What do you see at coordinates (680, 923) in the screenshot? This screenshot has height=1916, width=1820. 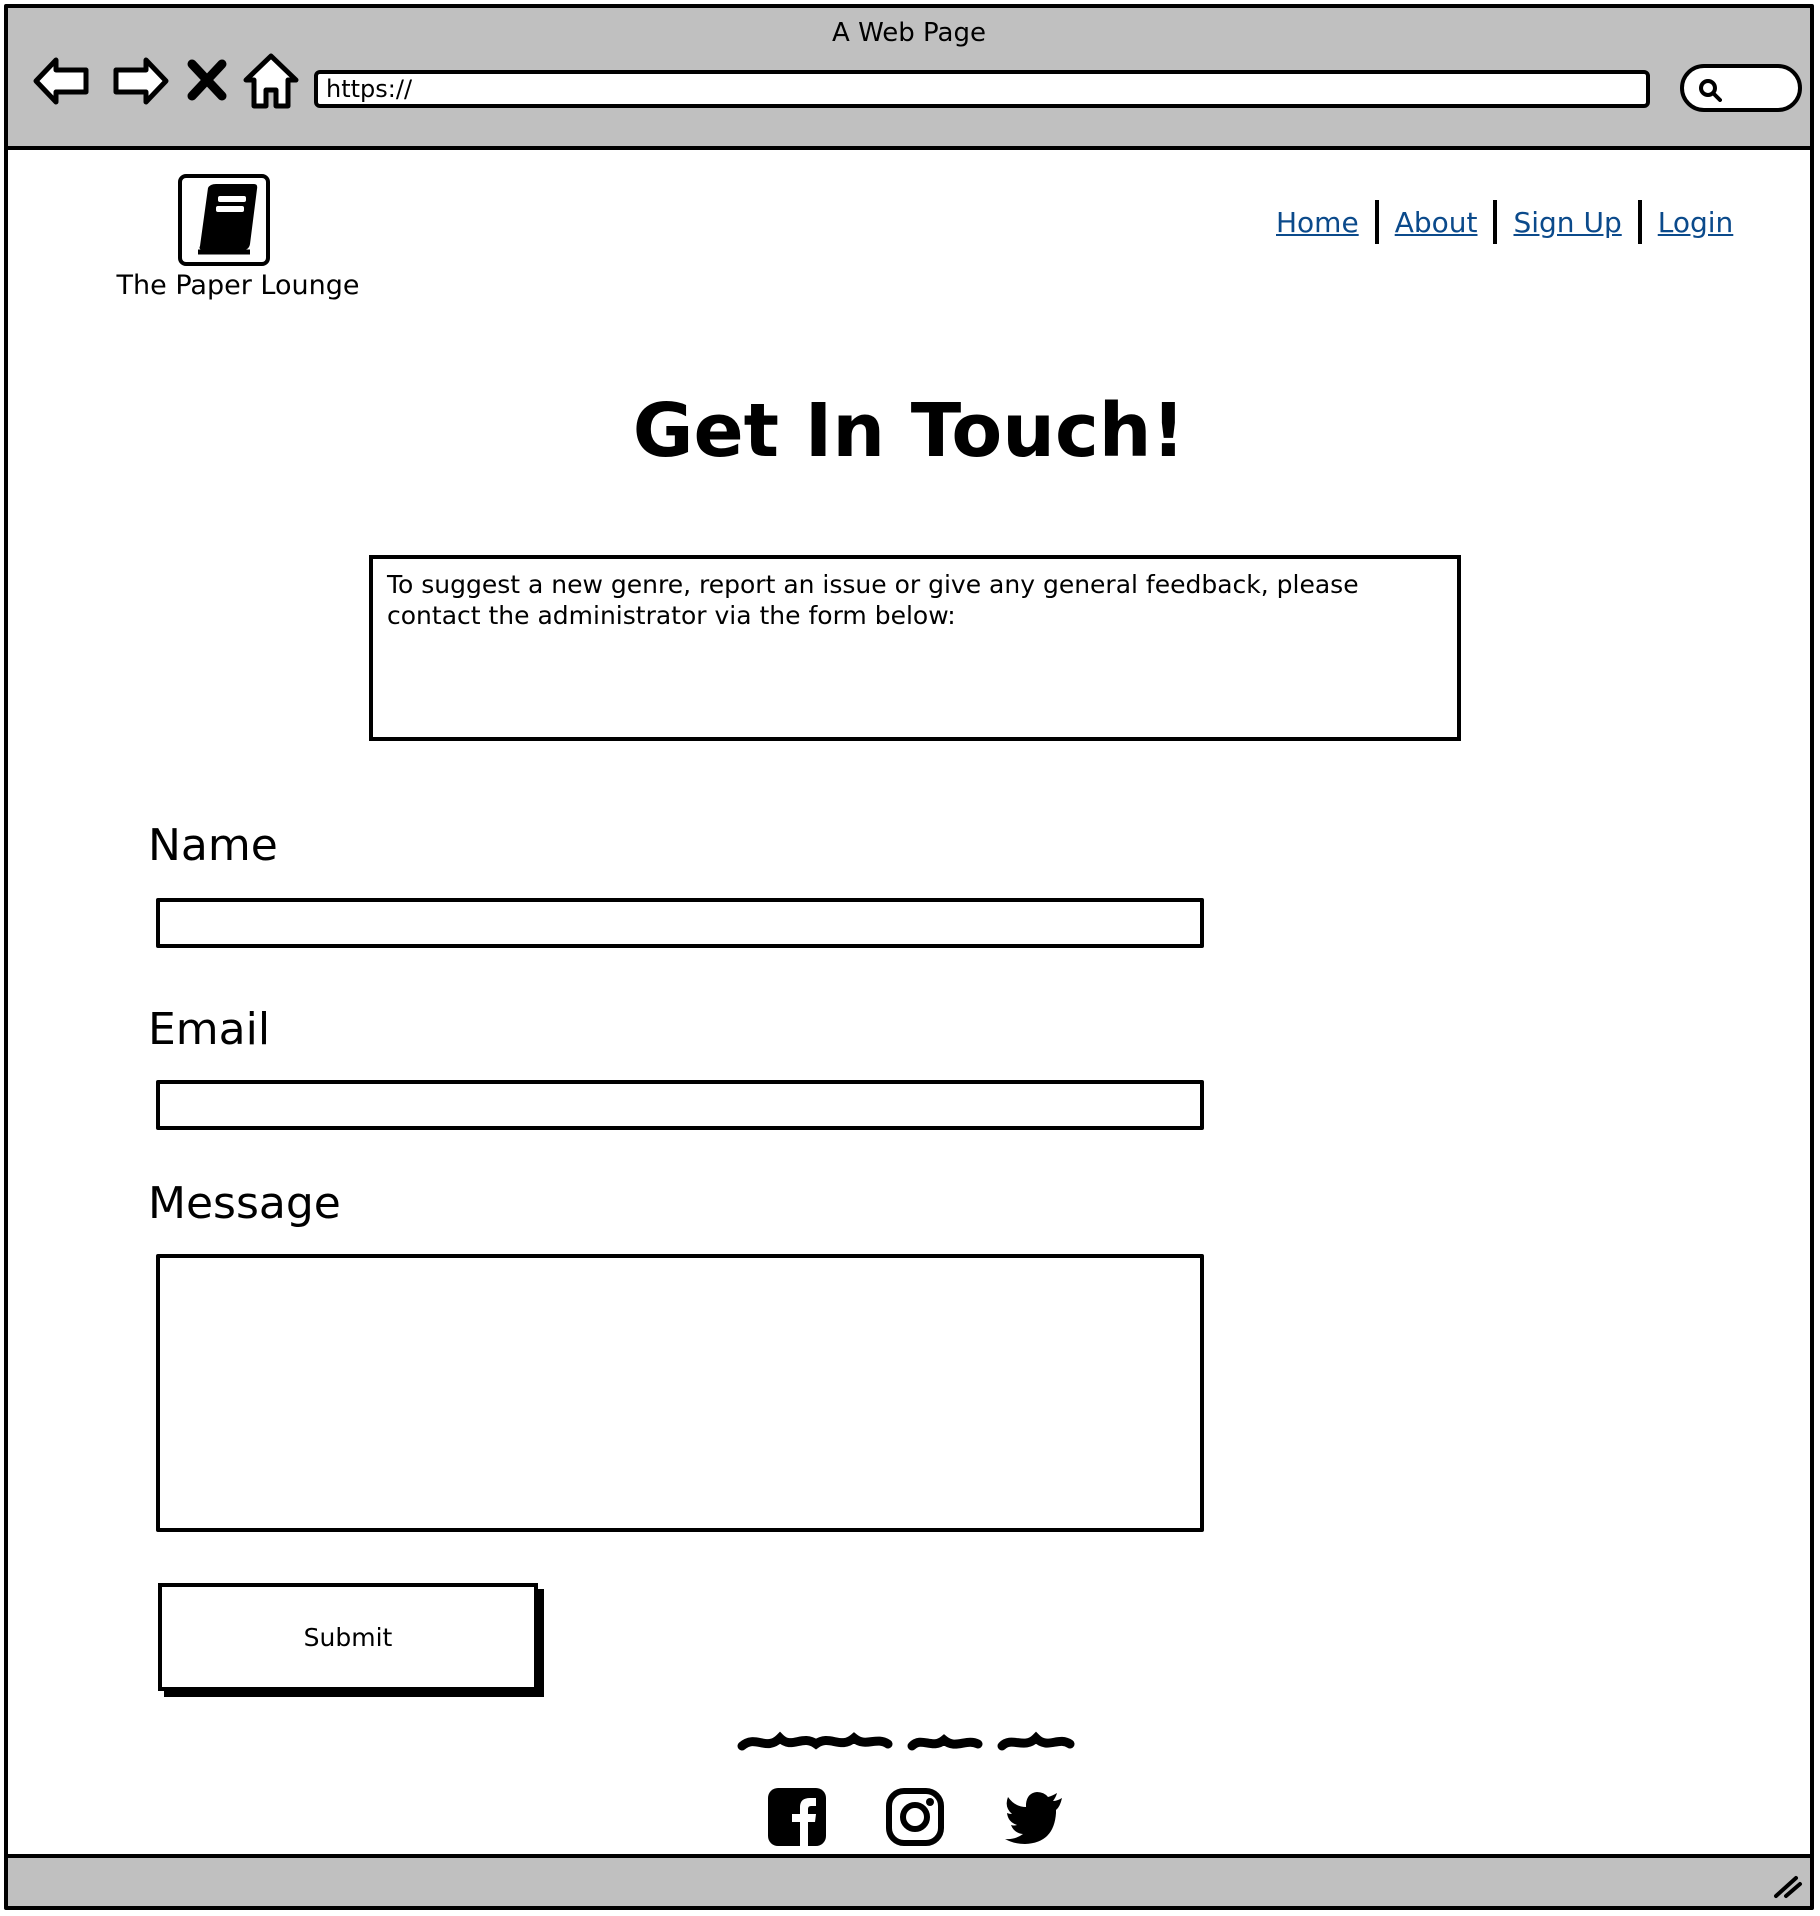 I see `name-field` at bounding box center [680, 923].